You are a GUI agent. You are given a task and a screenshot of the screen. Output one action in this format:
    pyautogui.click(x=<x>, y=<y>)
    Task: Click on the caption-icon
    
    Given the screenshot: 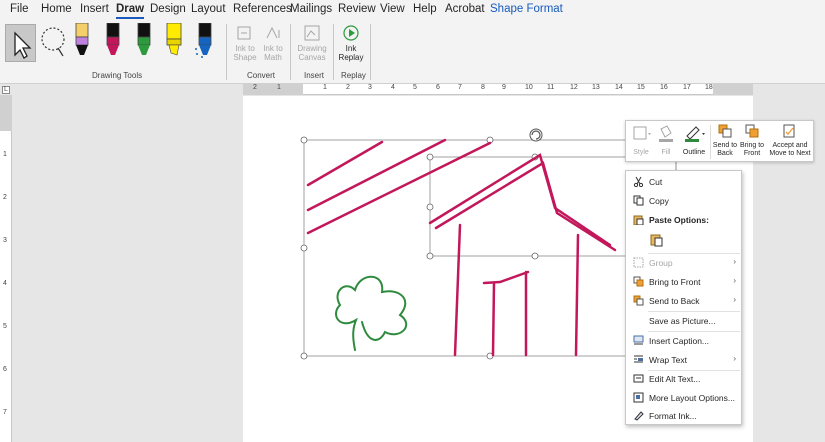 What is the action you would take?
    pyautogui.click(x=638, y=340)
    